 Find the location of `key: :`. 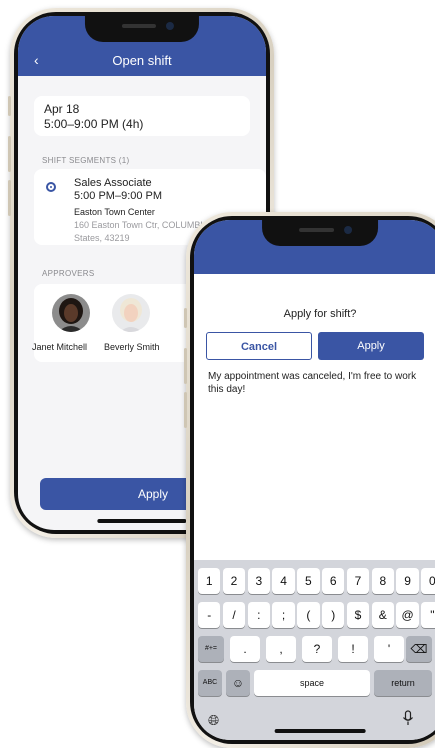

key: : is located at coordinates (258, 615).